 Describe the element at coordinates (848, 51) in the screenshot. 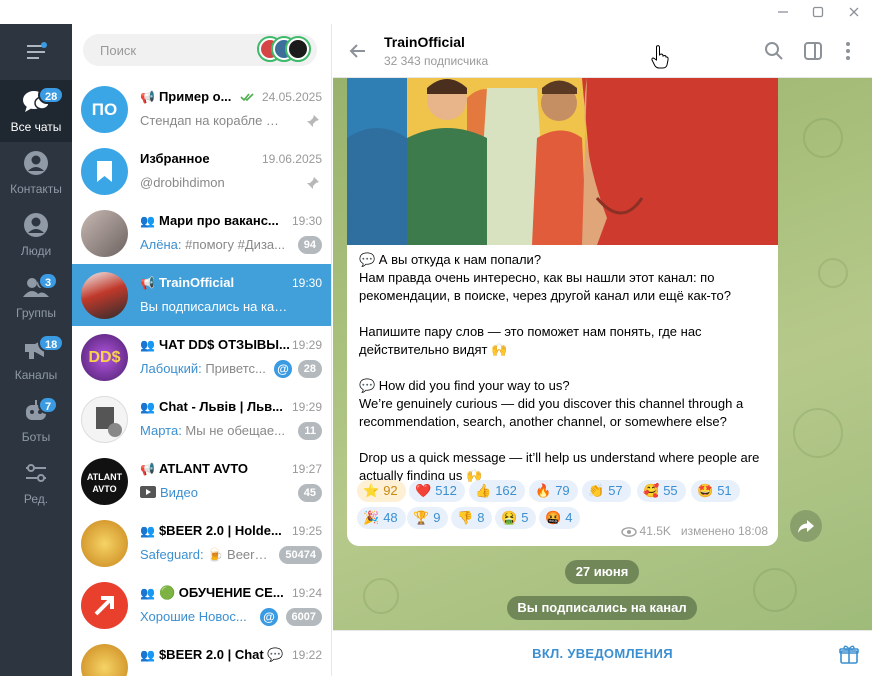

I see `more-vertical-icon` at that location.